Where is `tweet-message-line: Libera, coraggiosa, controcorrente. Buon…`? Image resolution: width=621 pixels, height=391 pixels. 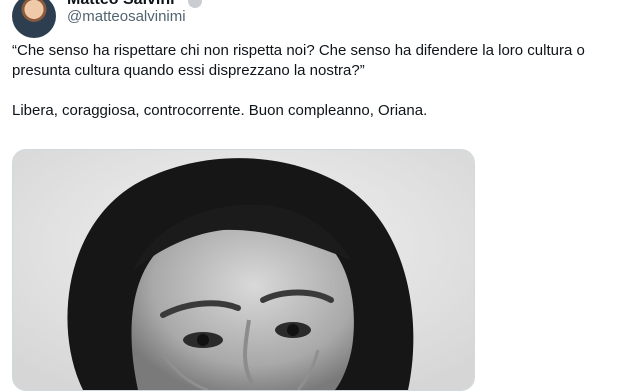 tweet-message-line: Libera, coraggiosa, controcorrente. Buon… is located at coordinates (220, 110).